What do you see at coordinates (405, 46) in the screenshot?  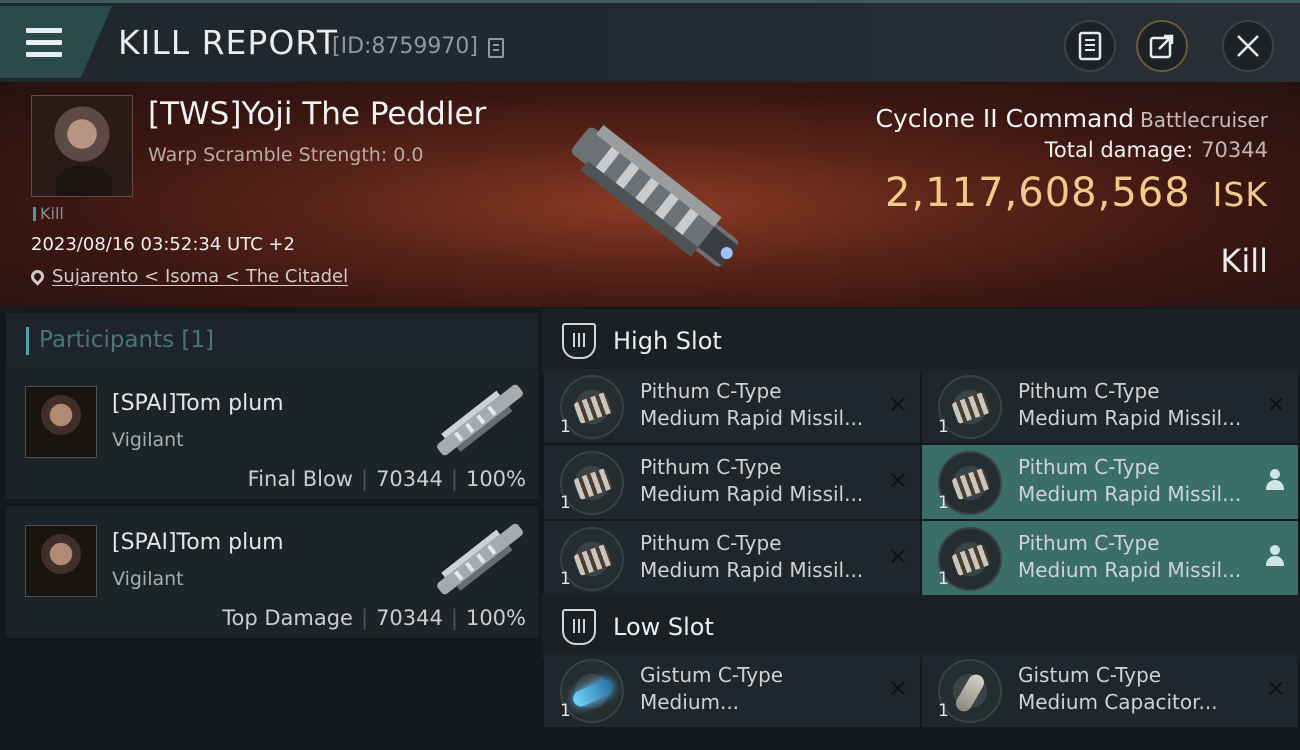 I see `report-id: [ID:8759970]` at bounding box center [405, 46].